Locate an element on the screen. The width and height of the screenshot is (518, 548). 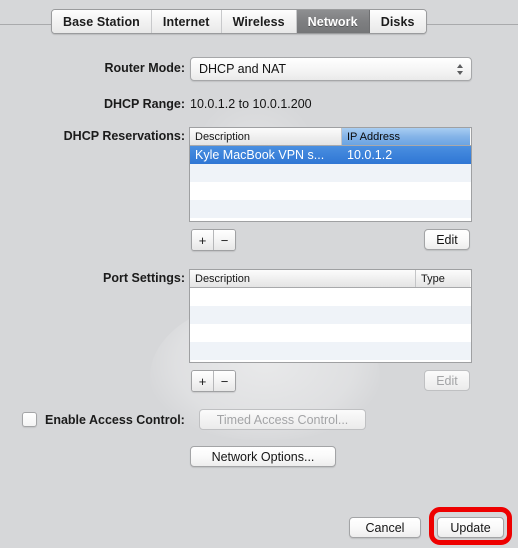
enable-access-control-label: Enable Access Control: is located at coordinates (115, 419).